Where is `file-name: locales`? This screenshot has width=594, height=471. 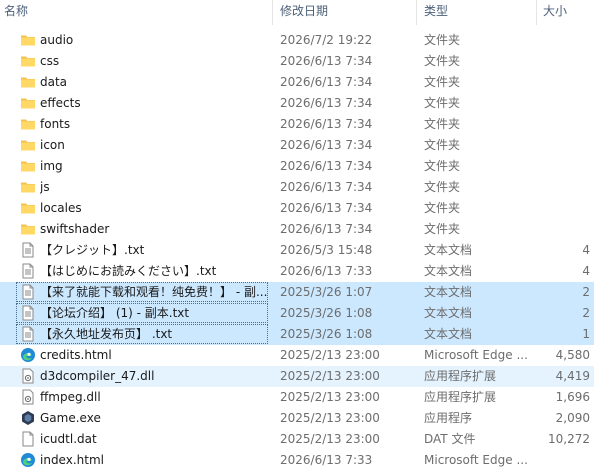 file-name: locales is located at coordinates (61, 208).